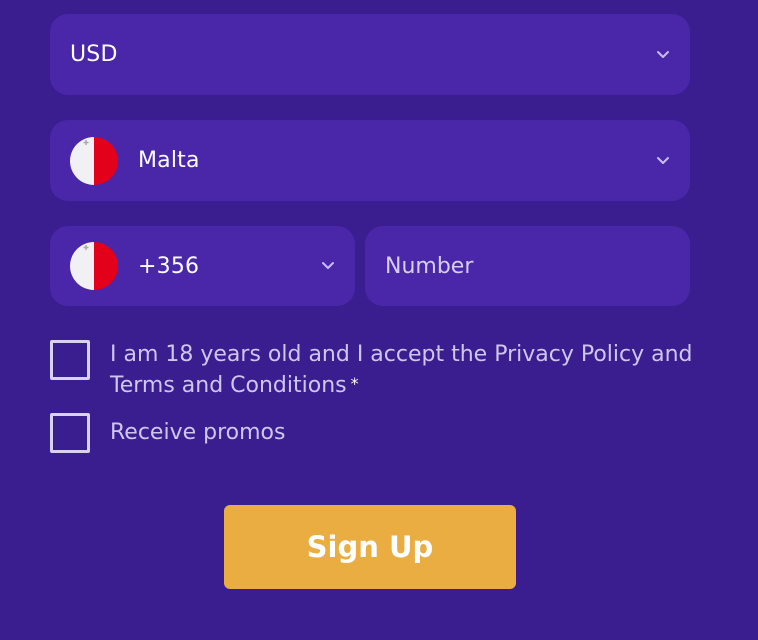 The width and height of the screenshot is (758, 640). Describe the element at coordinates (94, 54) in the screenshot. I see `currency-value: USD` at that location.